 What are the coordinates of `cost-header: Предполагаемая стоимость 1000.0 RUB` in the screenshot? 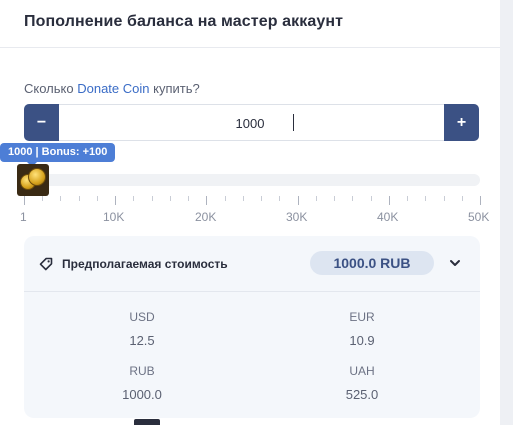 It's located at (252, 264).